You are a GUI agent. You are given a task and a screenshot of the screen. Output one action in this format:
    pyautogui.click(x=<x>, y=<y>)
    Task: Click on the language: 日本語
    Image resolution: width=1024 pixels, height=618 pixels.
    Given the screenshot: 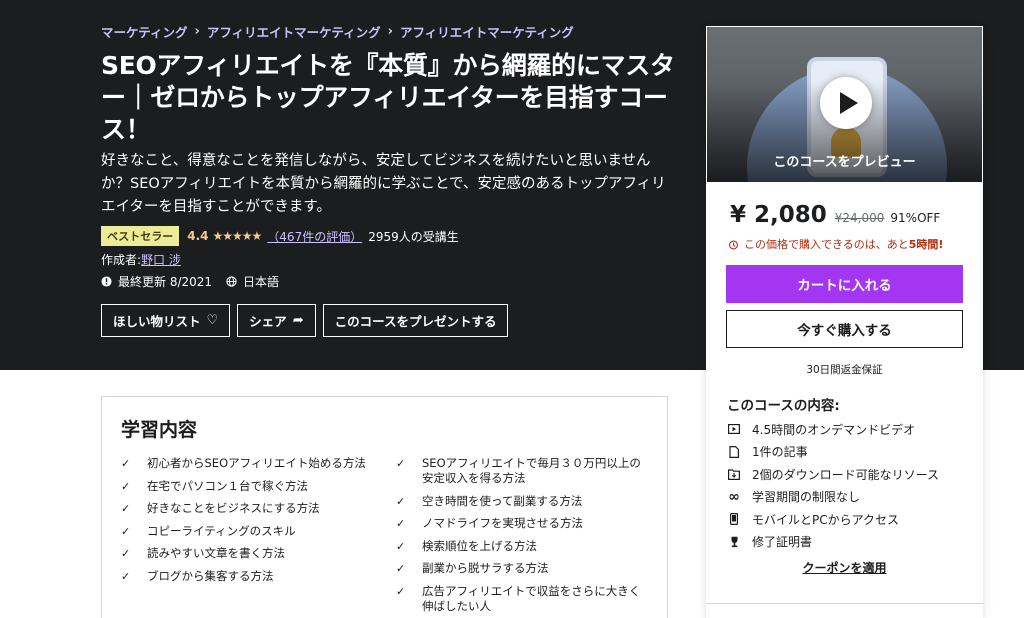 What is the action you would take?
    pyautogui.click(x=252, y=281)
    